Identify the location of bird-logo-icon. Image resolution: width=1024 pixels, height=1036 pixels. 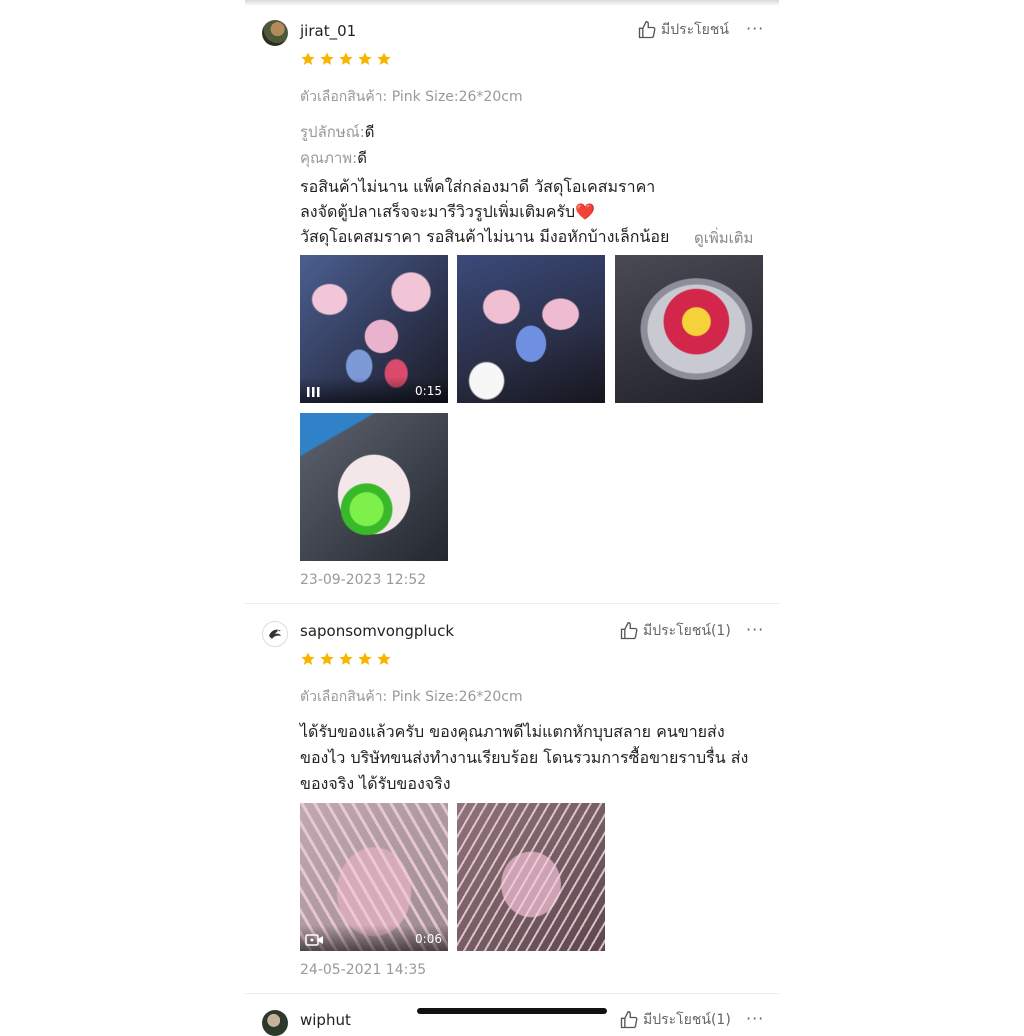
(275, 634).